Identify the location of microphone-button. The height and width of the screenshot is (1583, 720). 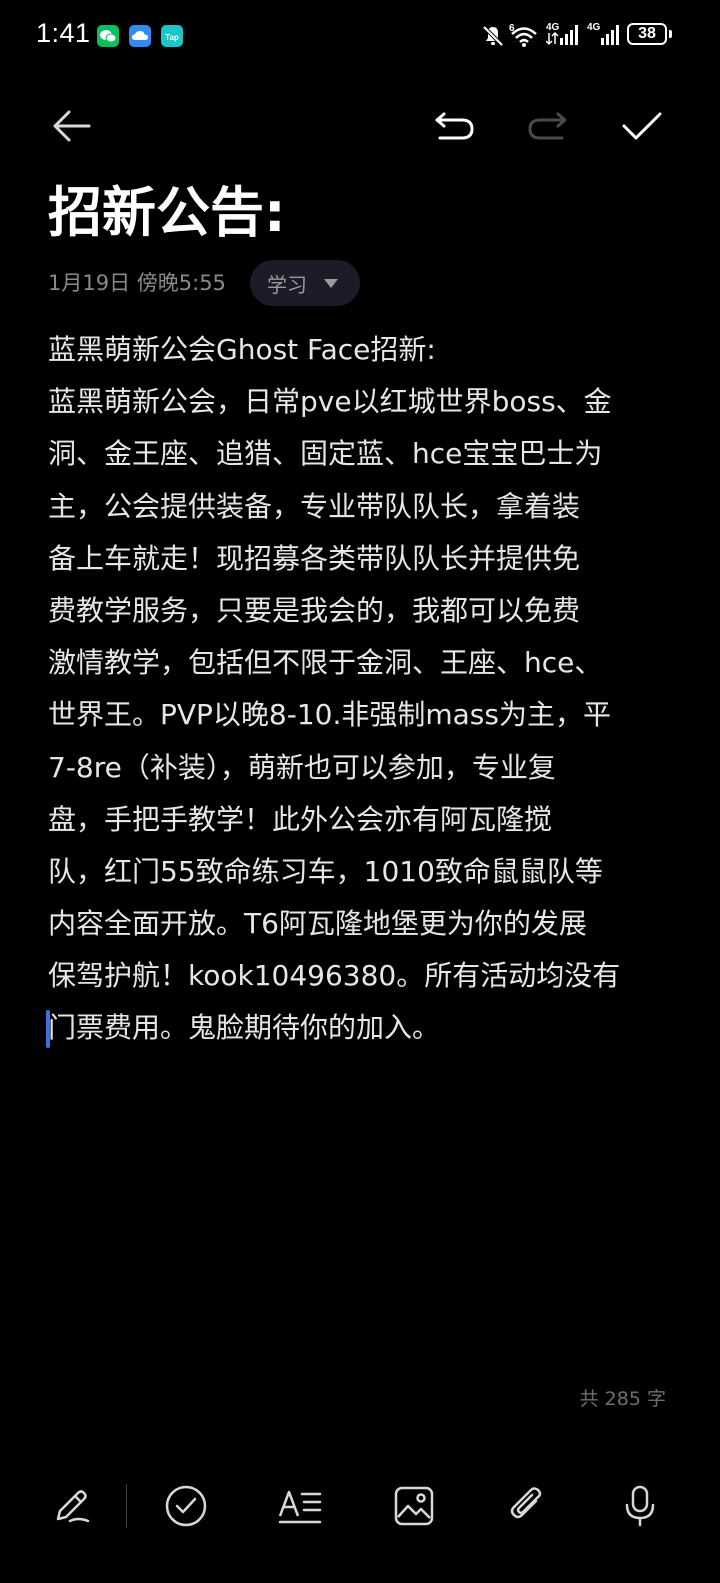
(640, 1506).